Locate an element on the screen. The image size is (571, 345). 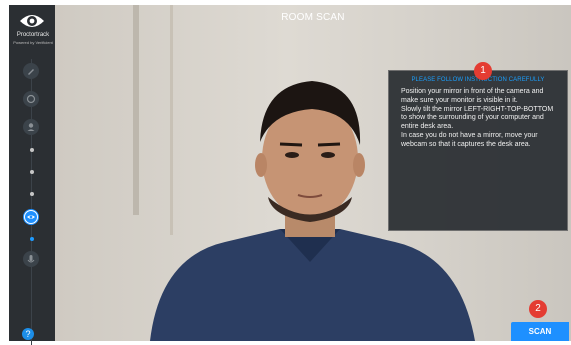
step-pencil is located at coordinates (31, 71).